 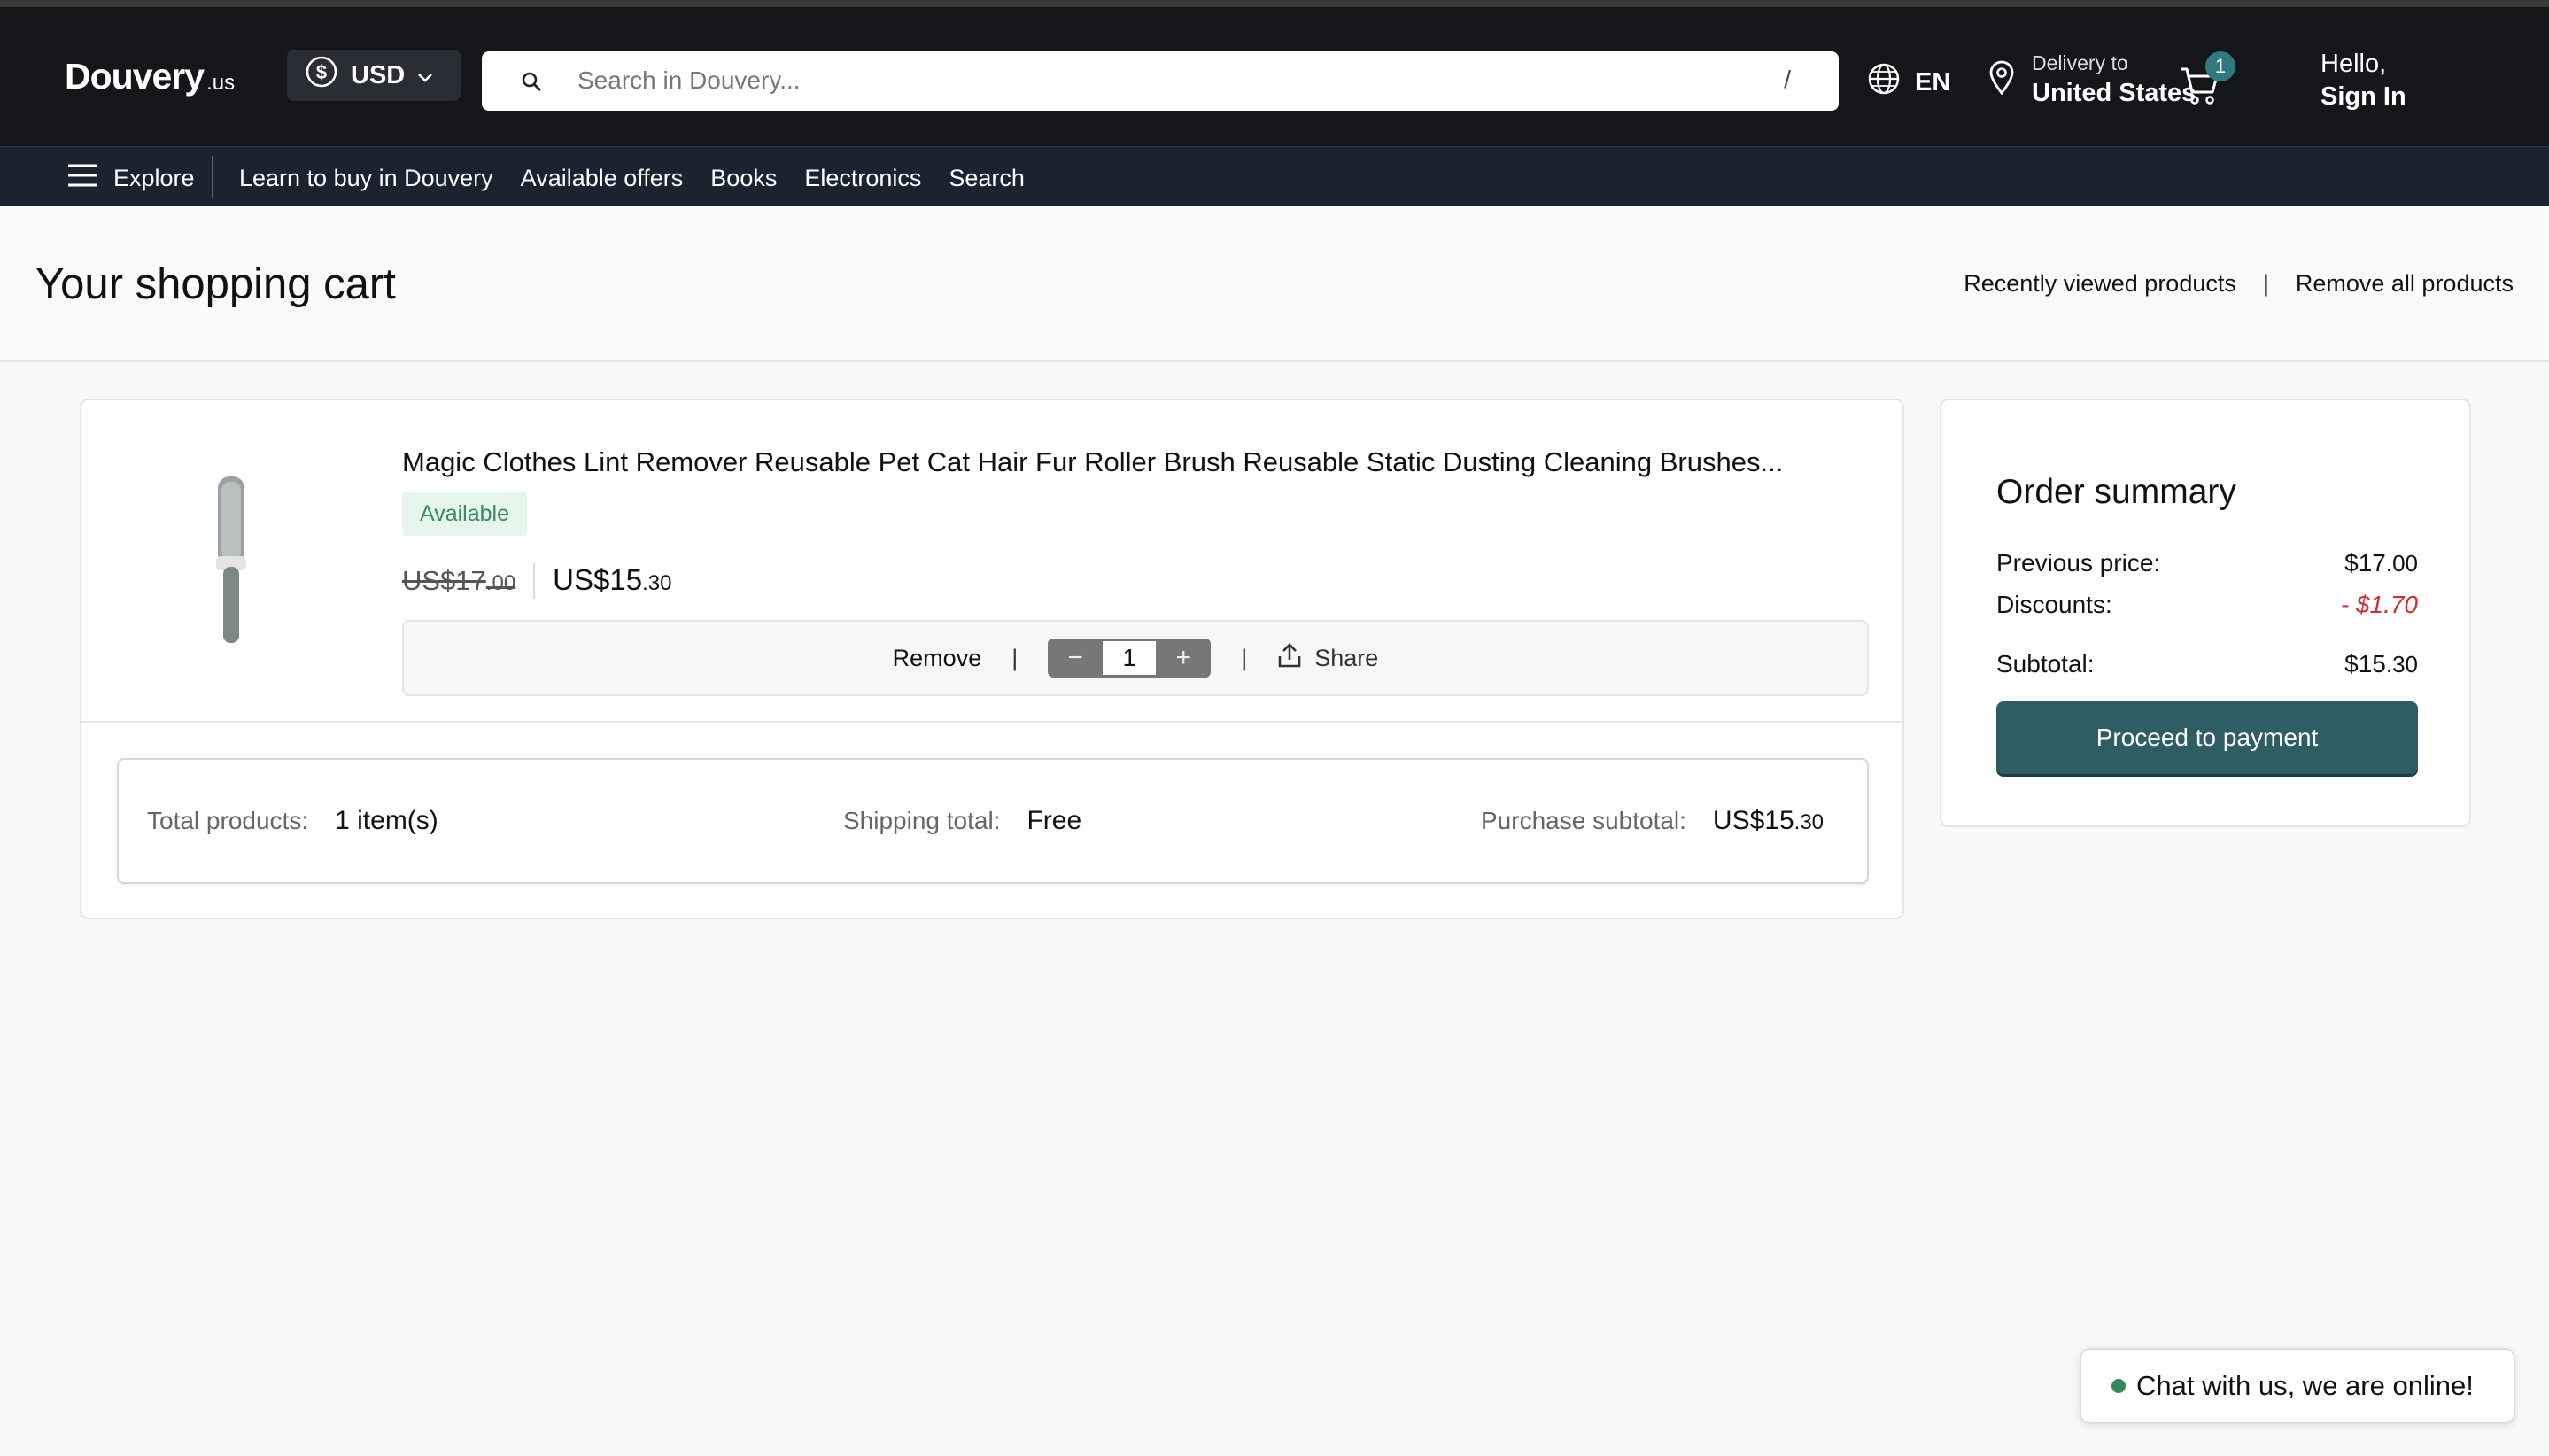 What do you see at coordinates (2305, 1385) in the screenshot?
I see `chat-label: Chat with us, we are online!` at bounding box center [2305, 1385].